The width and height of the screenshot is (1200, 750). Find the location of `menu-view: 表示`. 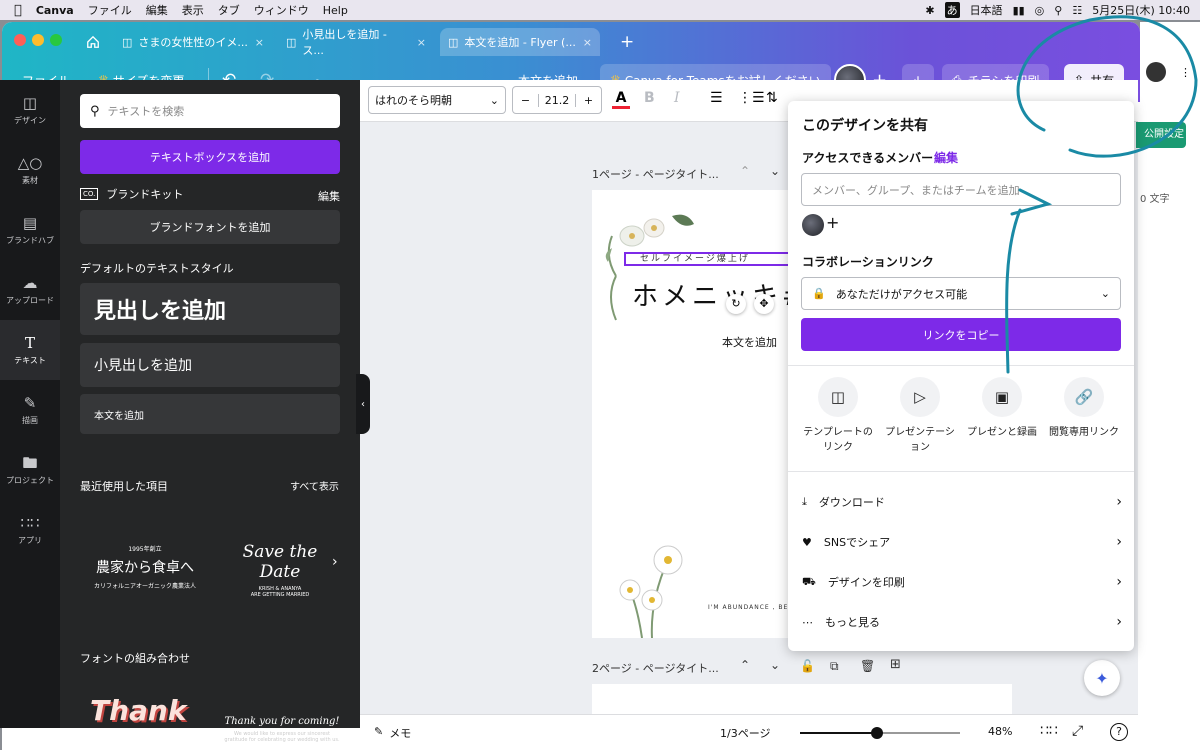

menu-view: 表示 is located at coordinates (193, 10).